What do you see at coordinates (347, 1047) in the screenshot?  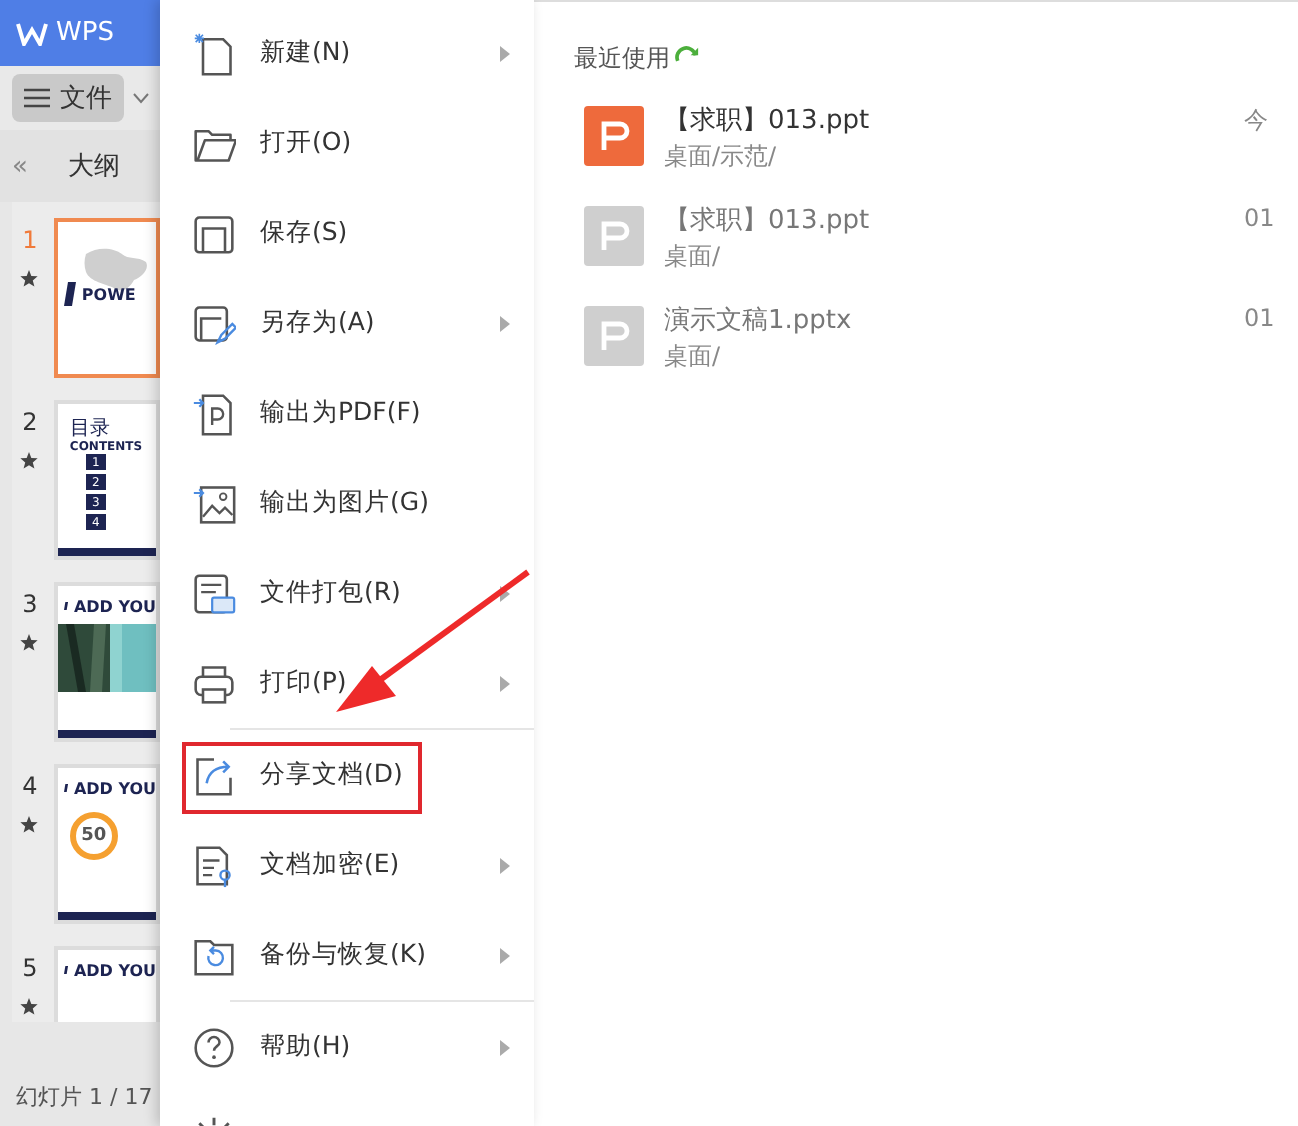 I see `menu-item: 帮助(H)` at bounding box center [347, 1047].